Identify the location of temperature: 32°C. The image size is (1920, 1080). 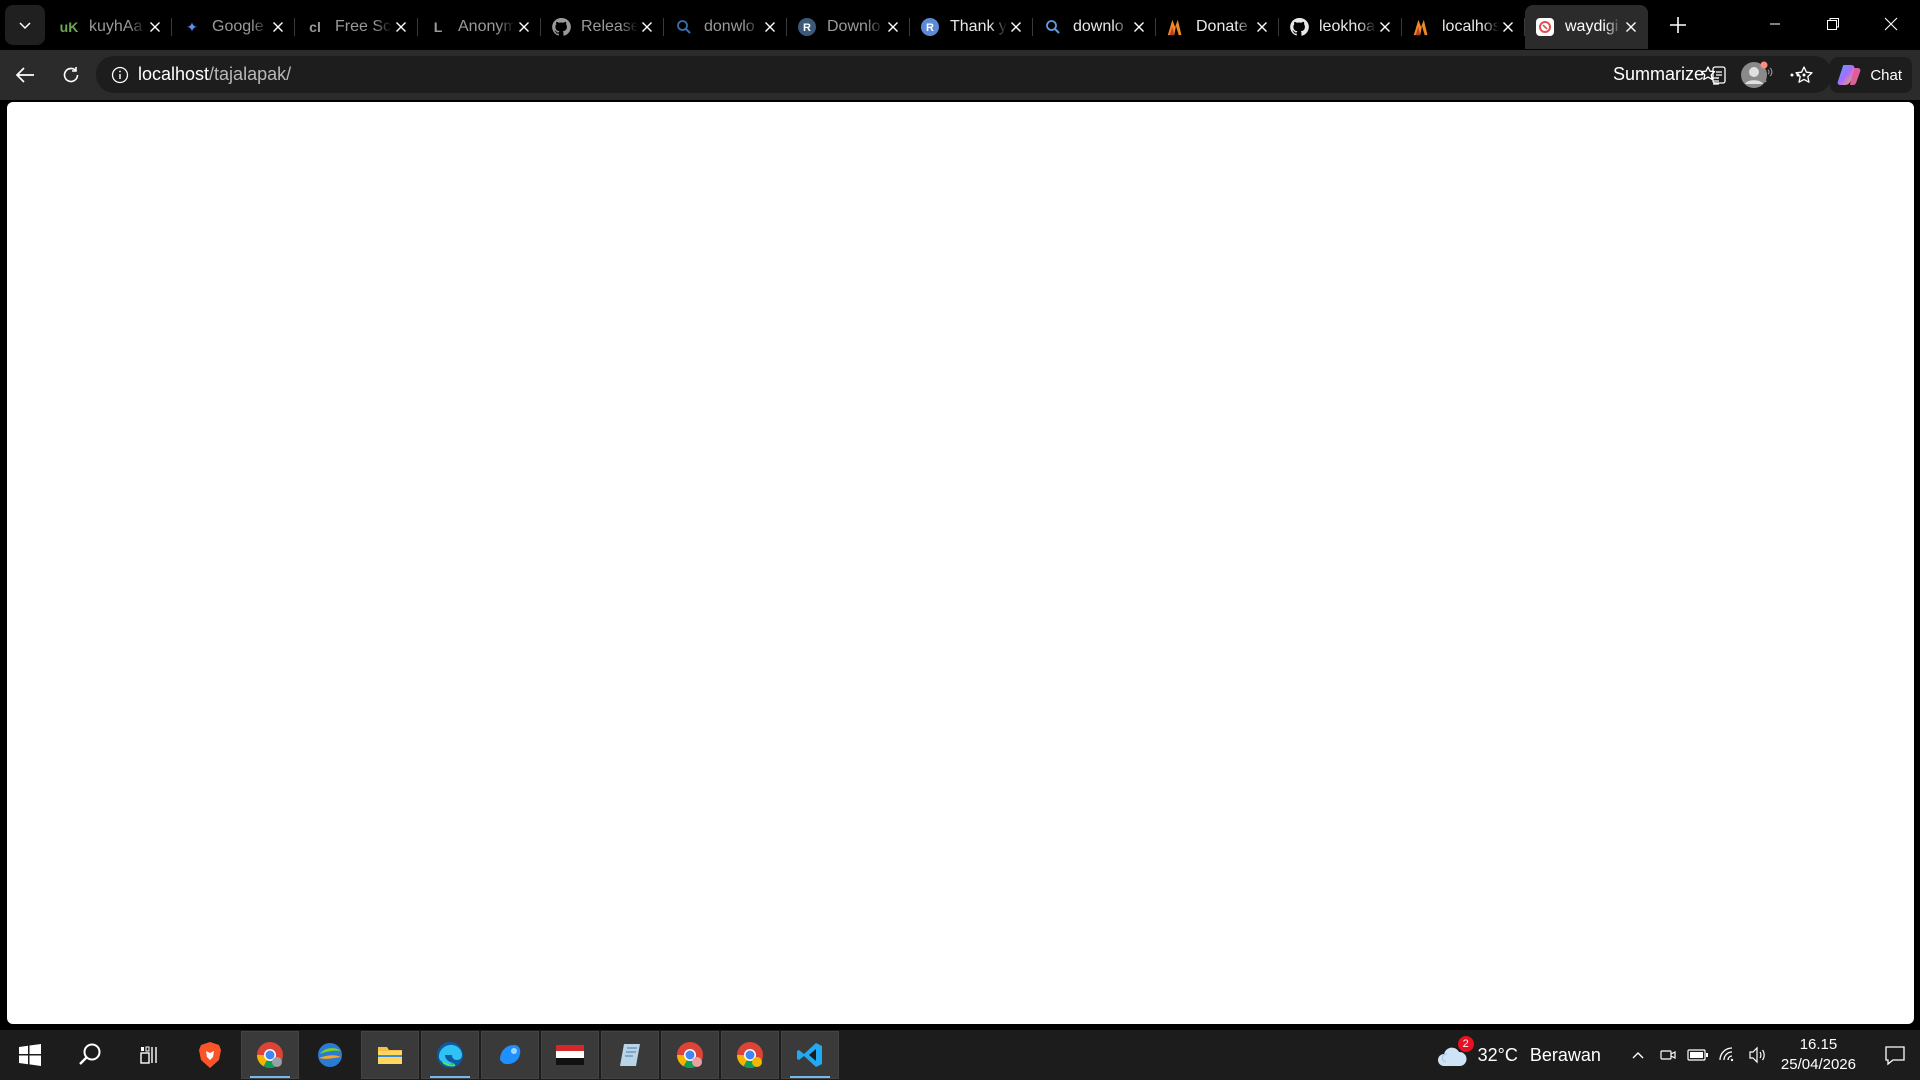
(1497, 1054).